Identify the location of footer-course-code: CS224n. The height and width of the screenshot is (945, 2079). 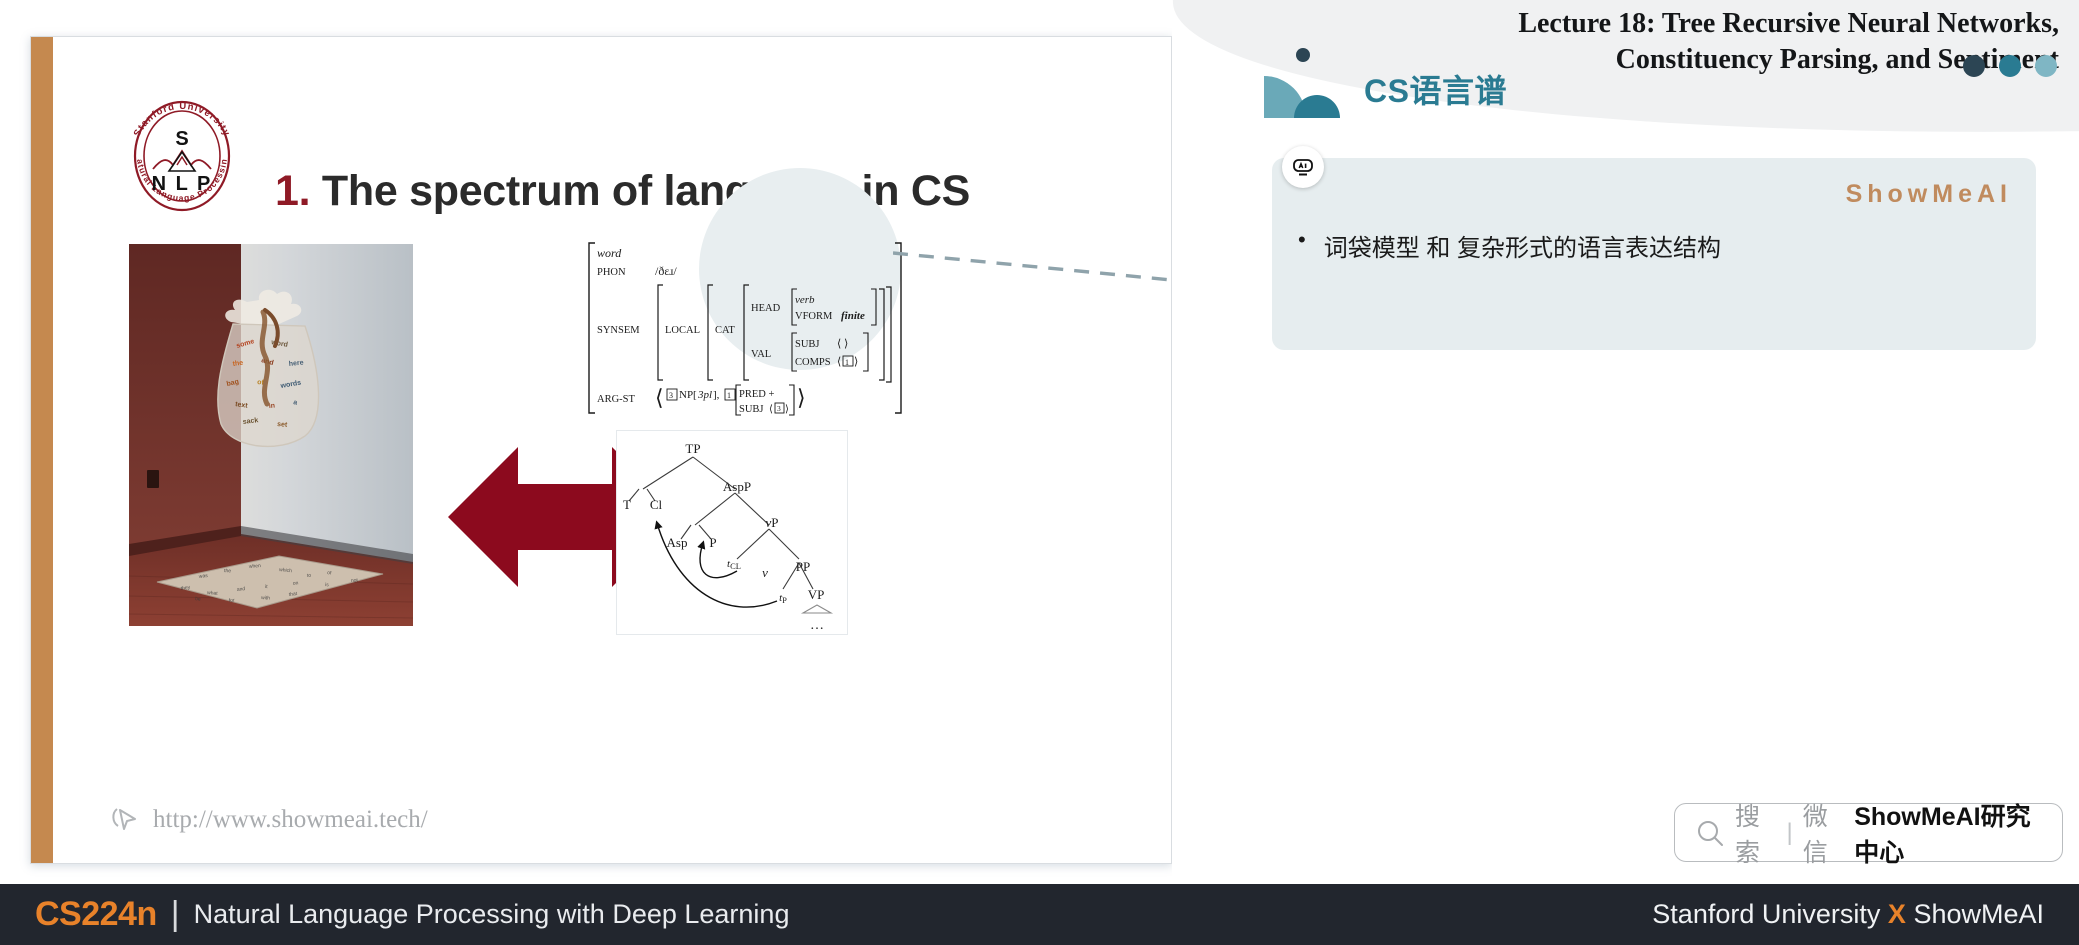
(96, 914).